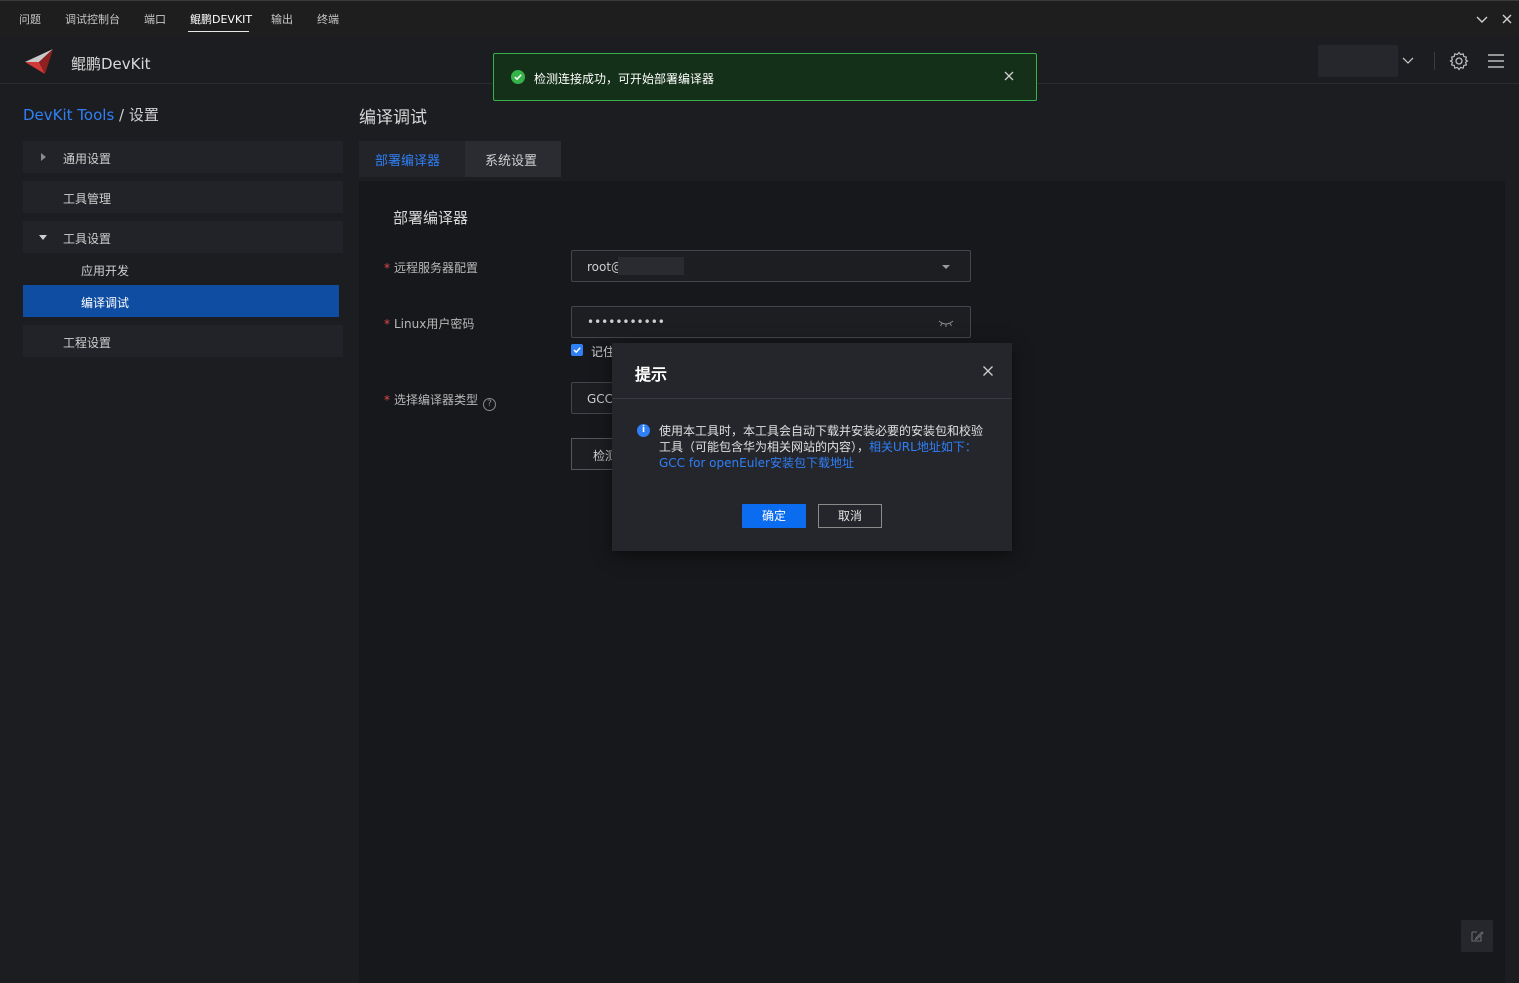  I want to click on password-label: * Linux用户密码, so click(429, 324).